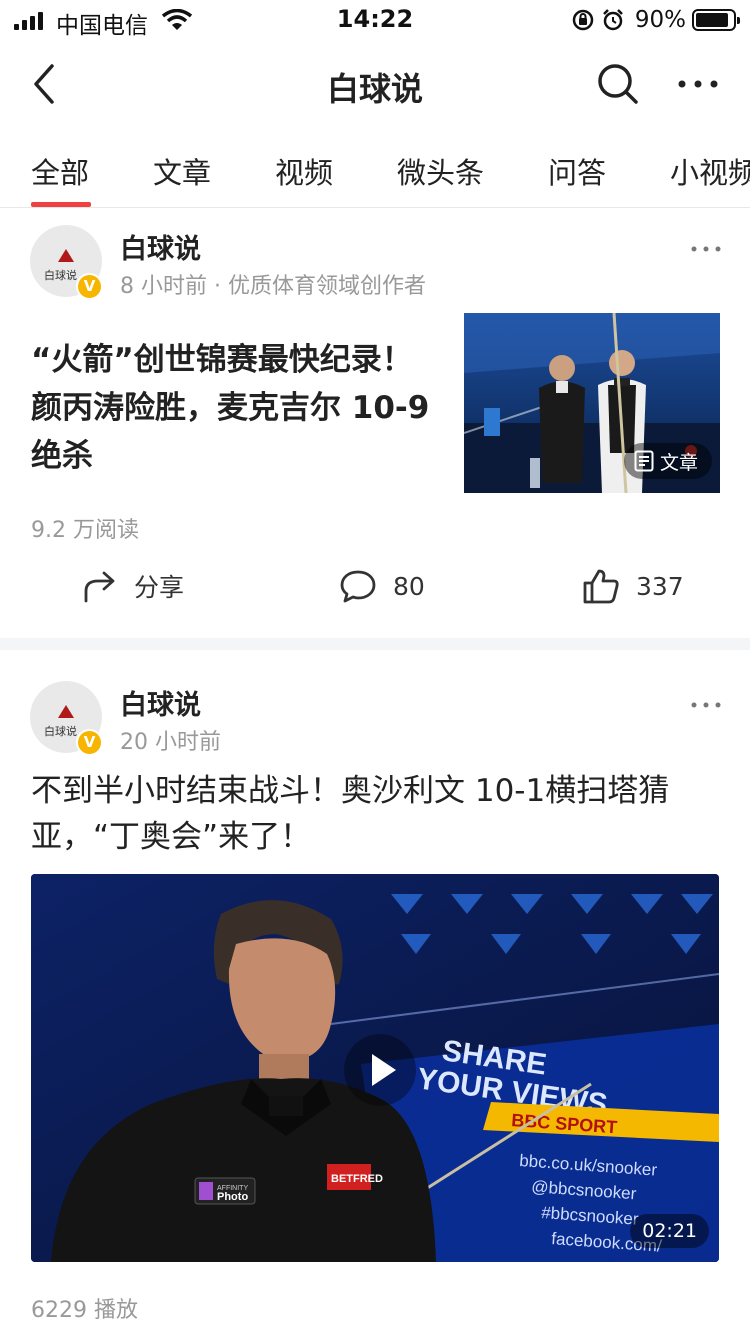 The image size is (750, 1334). What do you see at coordinates (409, 586) in the screenshot?
I see `comment-count: 80` at bounding box center [409, 586].